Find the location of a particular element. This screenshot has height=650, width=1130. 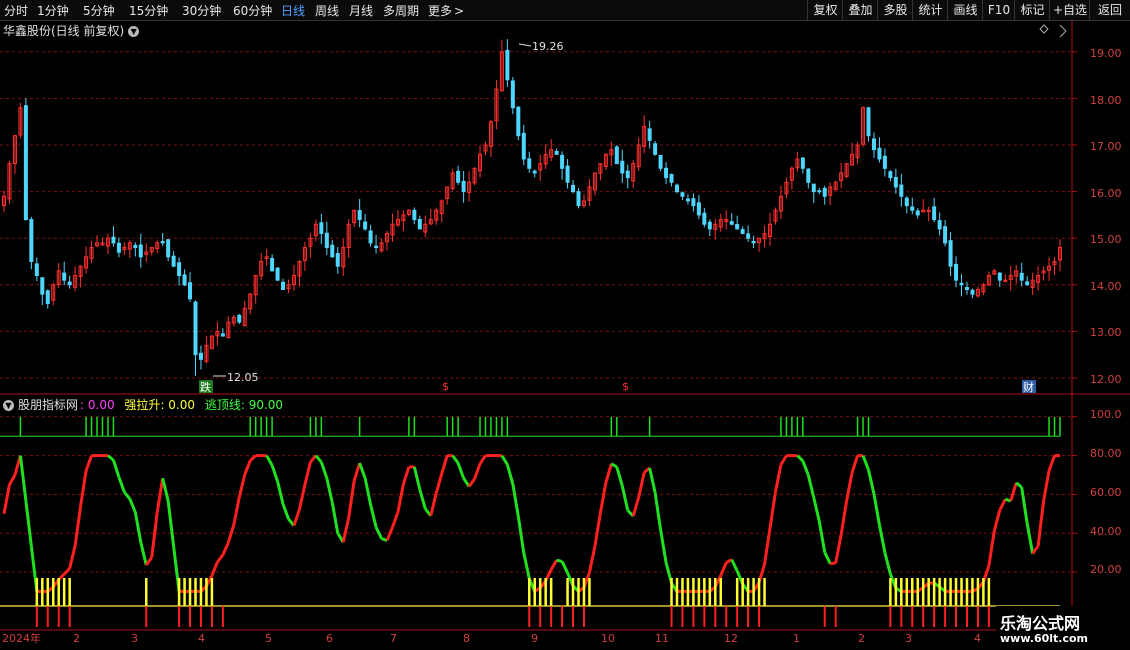

date-tick: 1 is located at coordinates (796, 638).